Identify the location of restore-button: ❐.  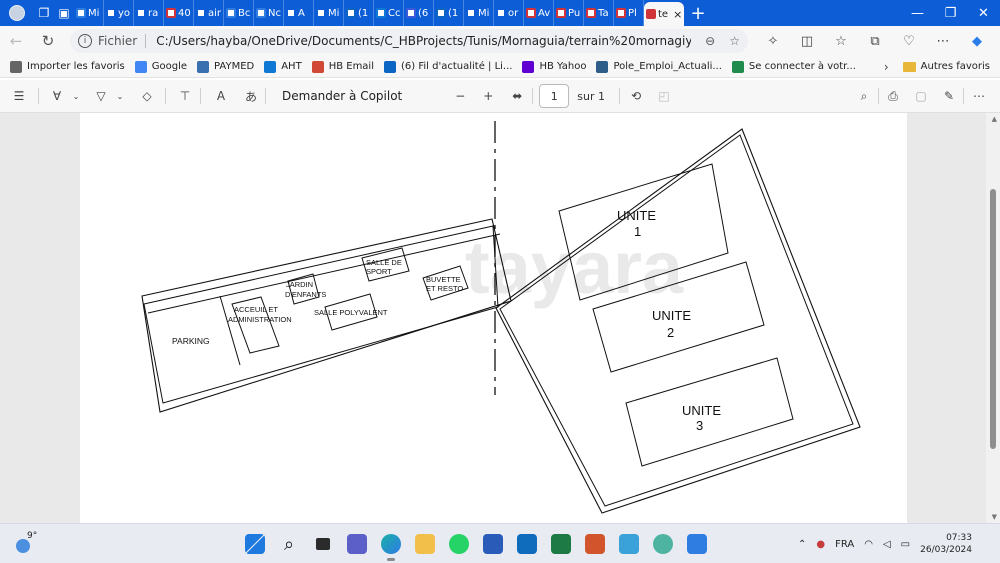
(950, 13).